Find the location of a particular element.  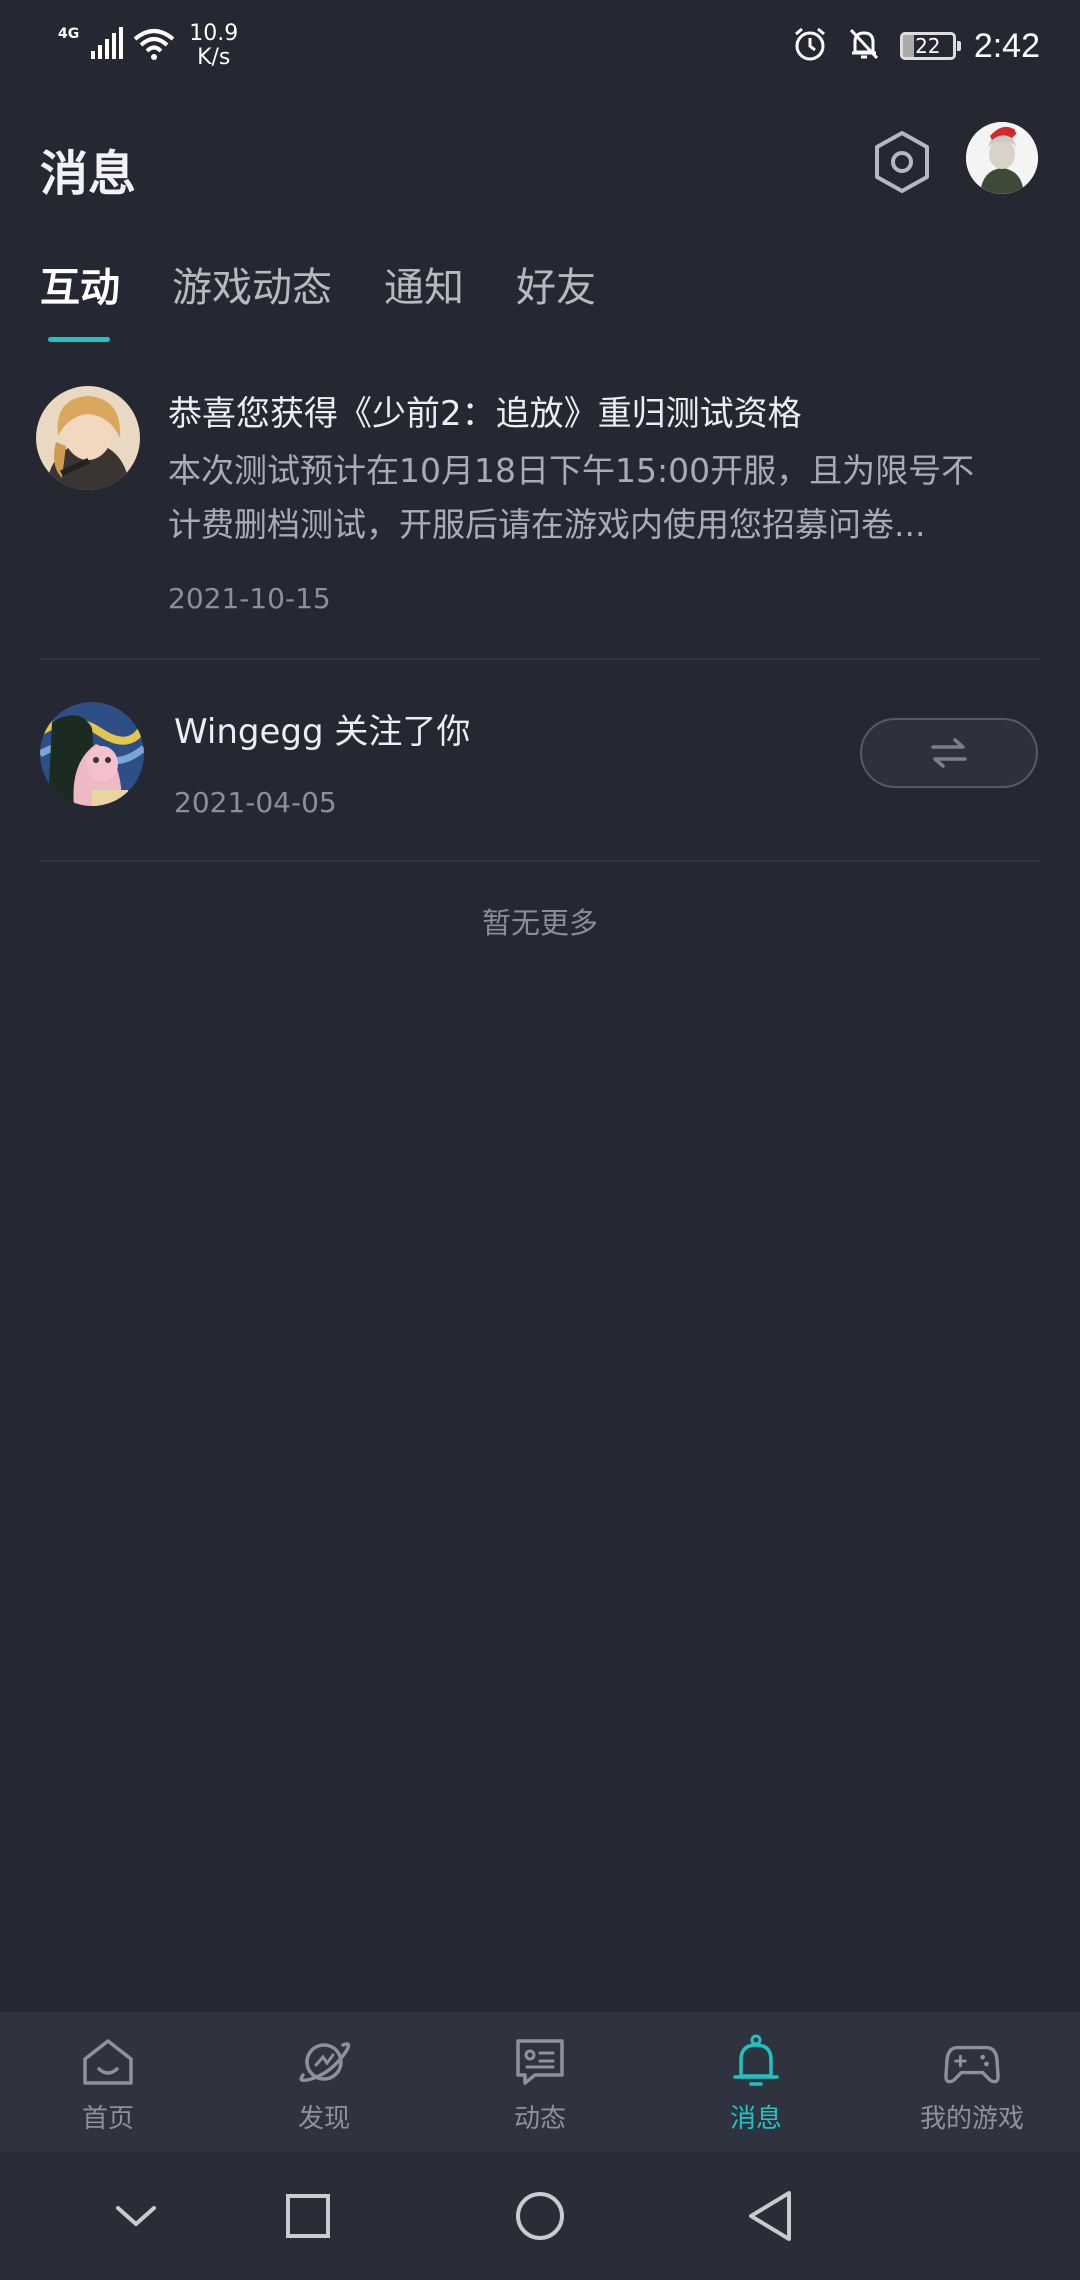

wifi-icon is located at coordinates (154, 46).